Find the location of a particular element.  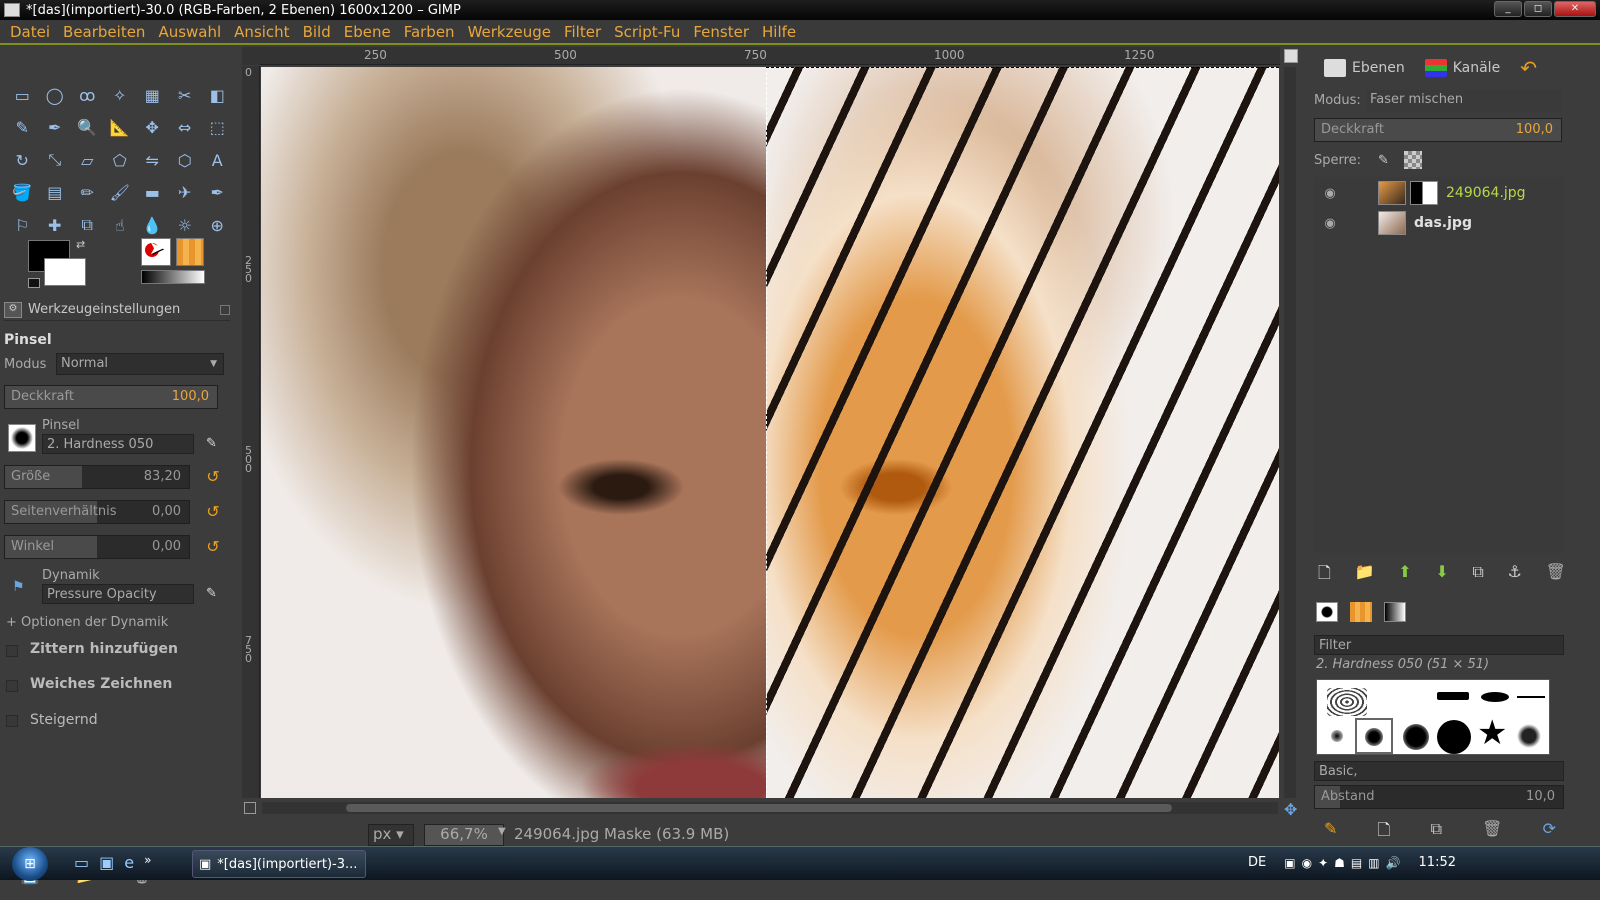

duplicate-brush-icon: ⧉ is located at coordinates (1436, 832).